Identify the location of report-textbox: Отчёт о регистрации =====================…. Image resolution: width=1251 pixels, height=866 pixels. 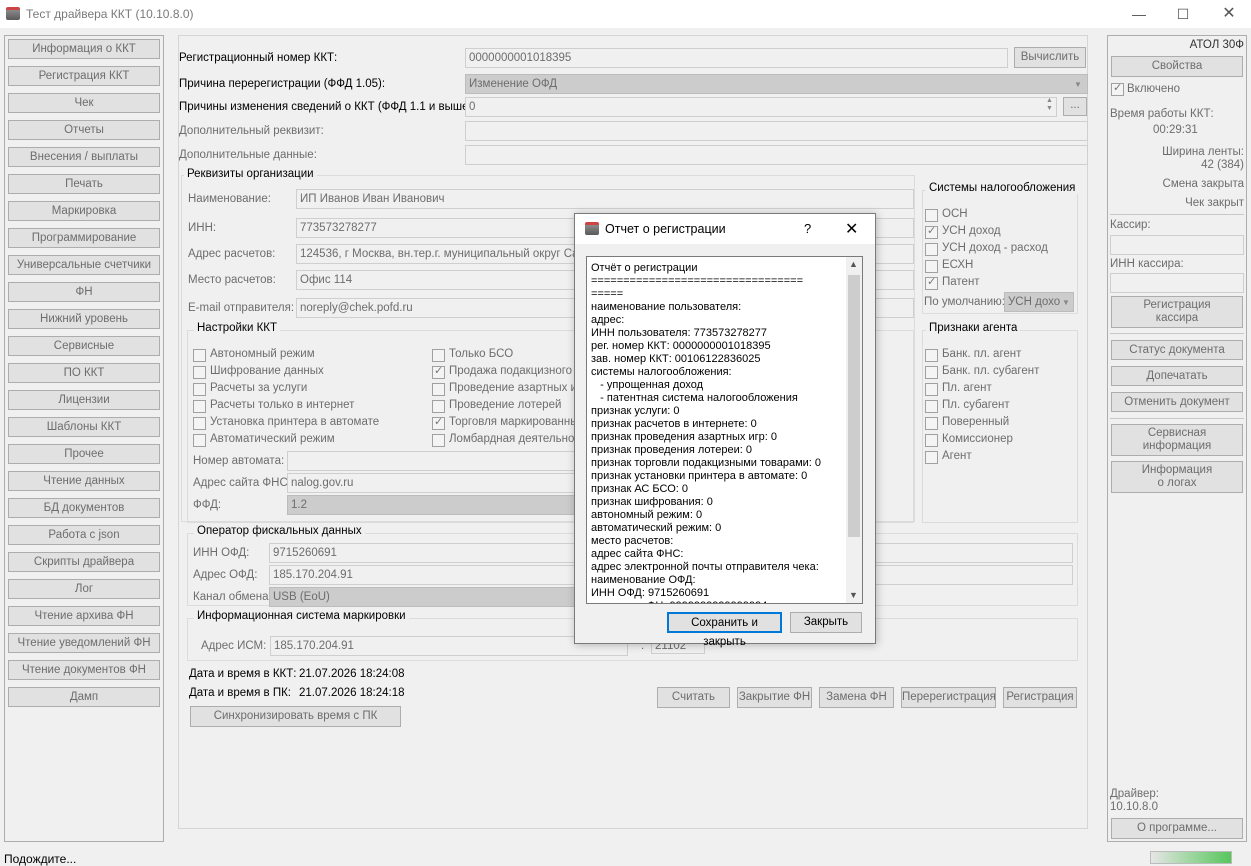
(724, 430).